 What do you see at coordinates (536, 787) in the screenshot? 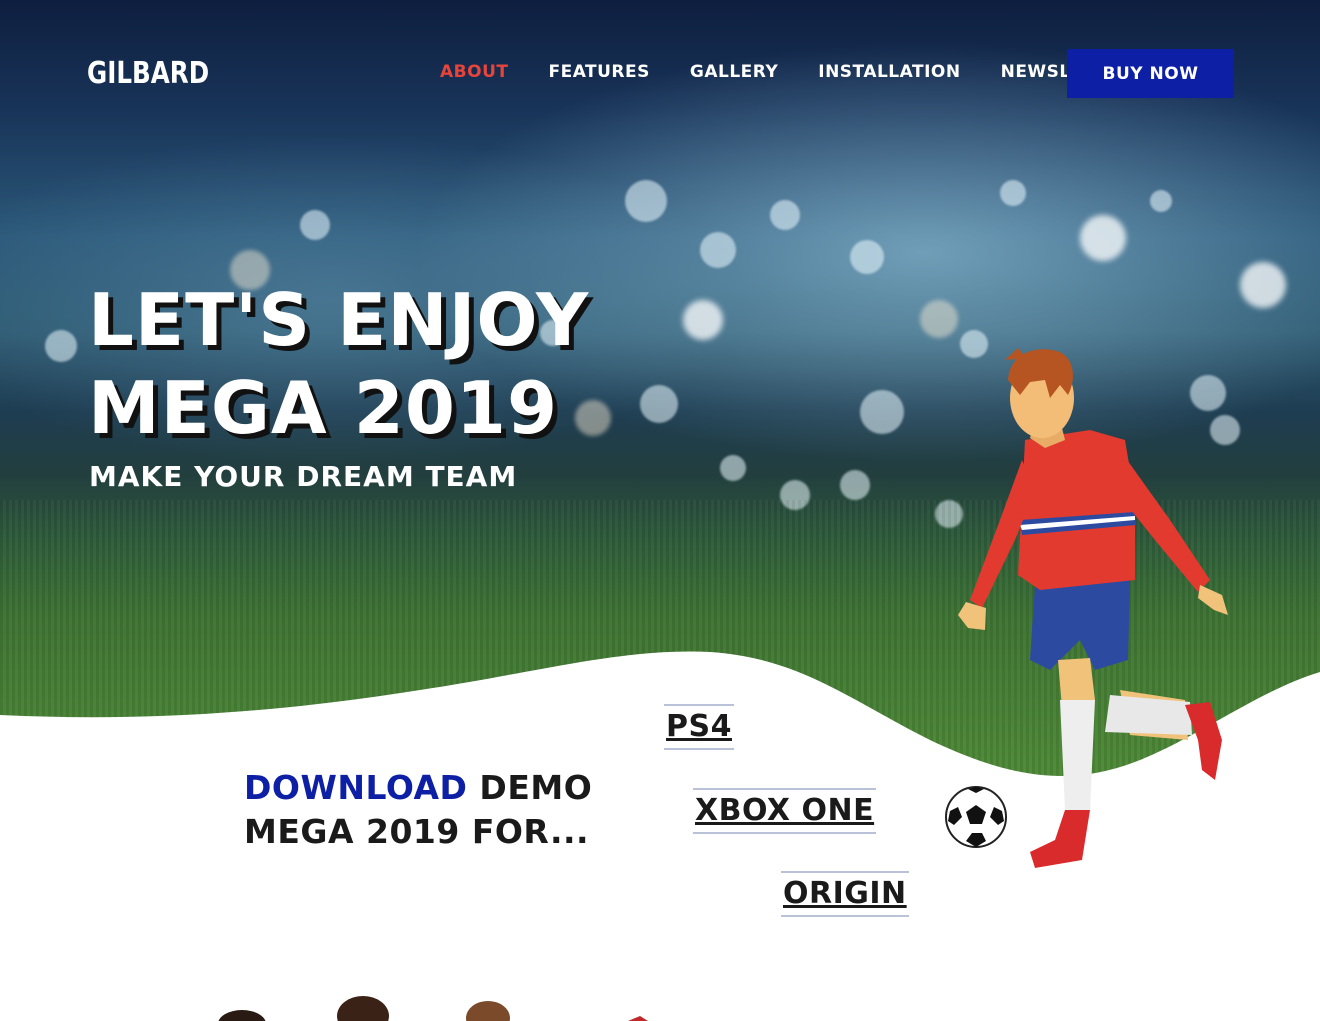
I see `download-line-1-rest: DEMO` at bounding box center [536, 787].